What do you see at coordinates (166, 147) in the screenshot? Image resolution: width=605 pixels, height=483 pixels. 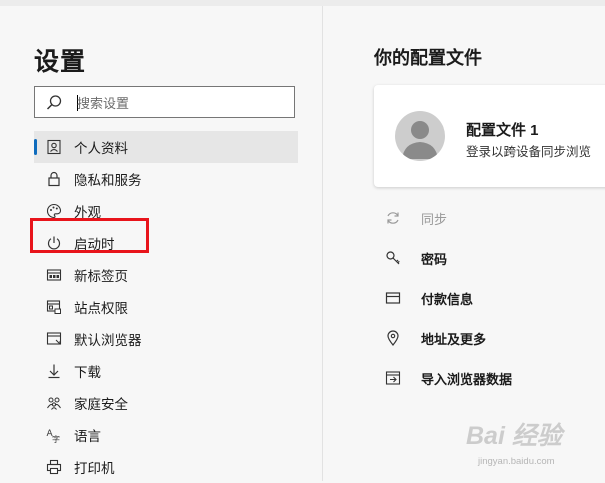 I see `nav-item-profile: 个人资料` at bounding box center [166, 147].